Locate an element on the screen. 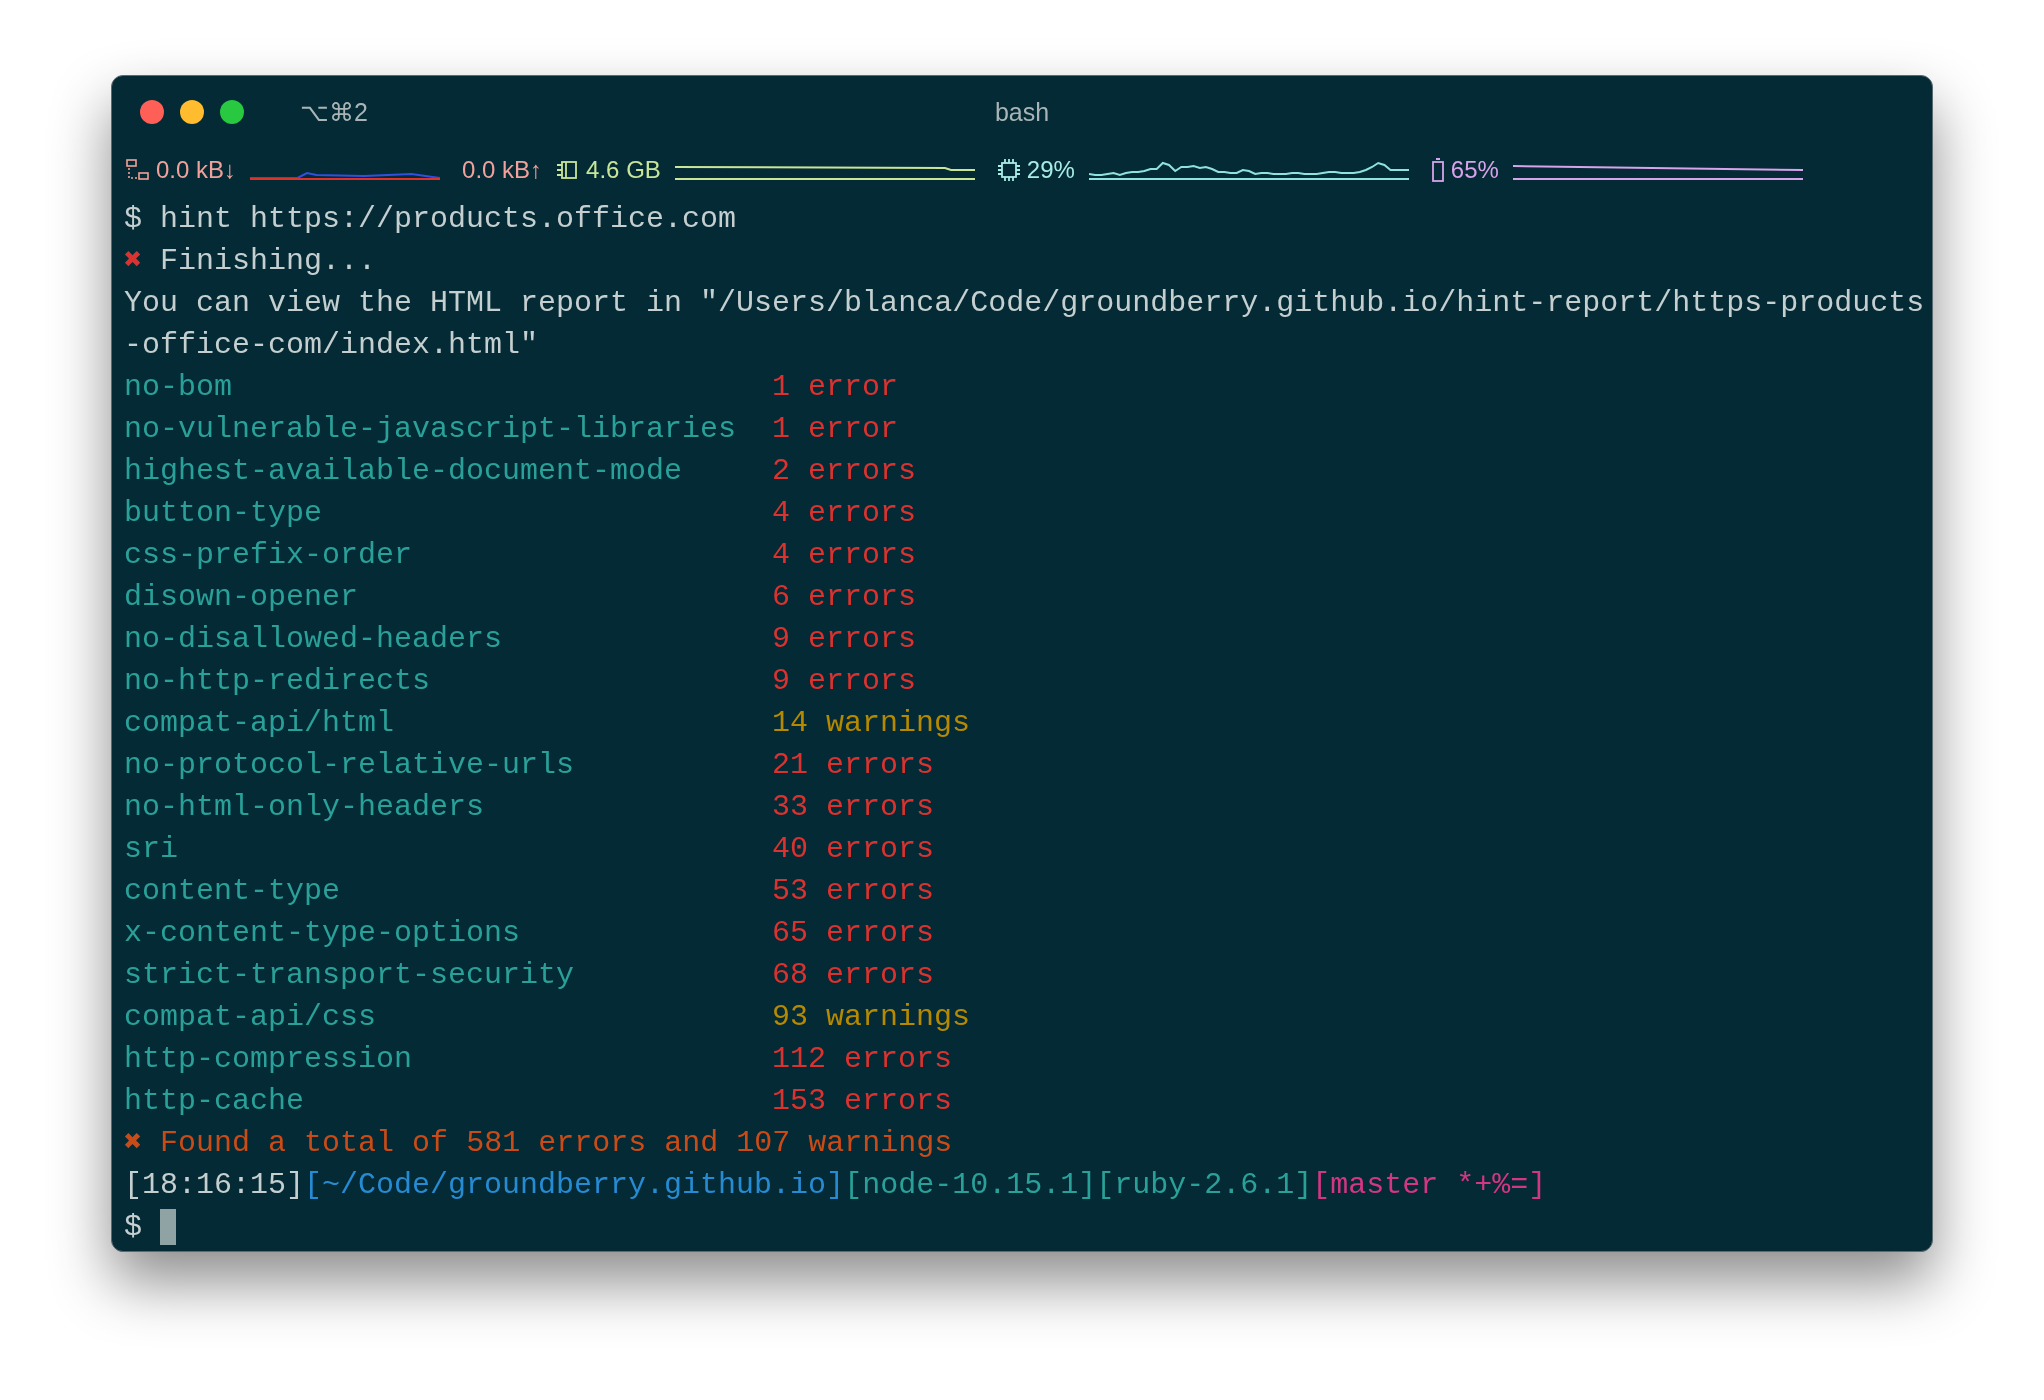  rule-name: compat-api/css is located at coordinates (251, 1017).